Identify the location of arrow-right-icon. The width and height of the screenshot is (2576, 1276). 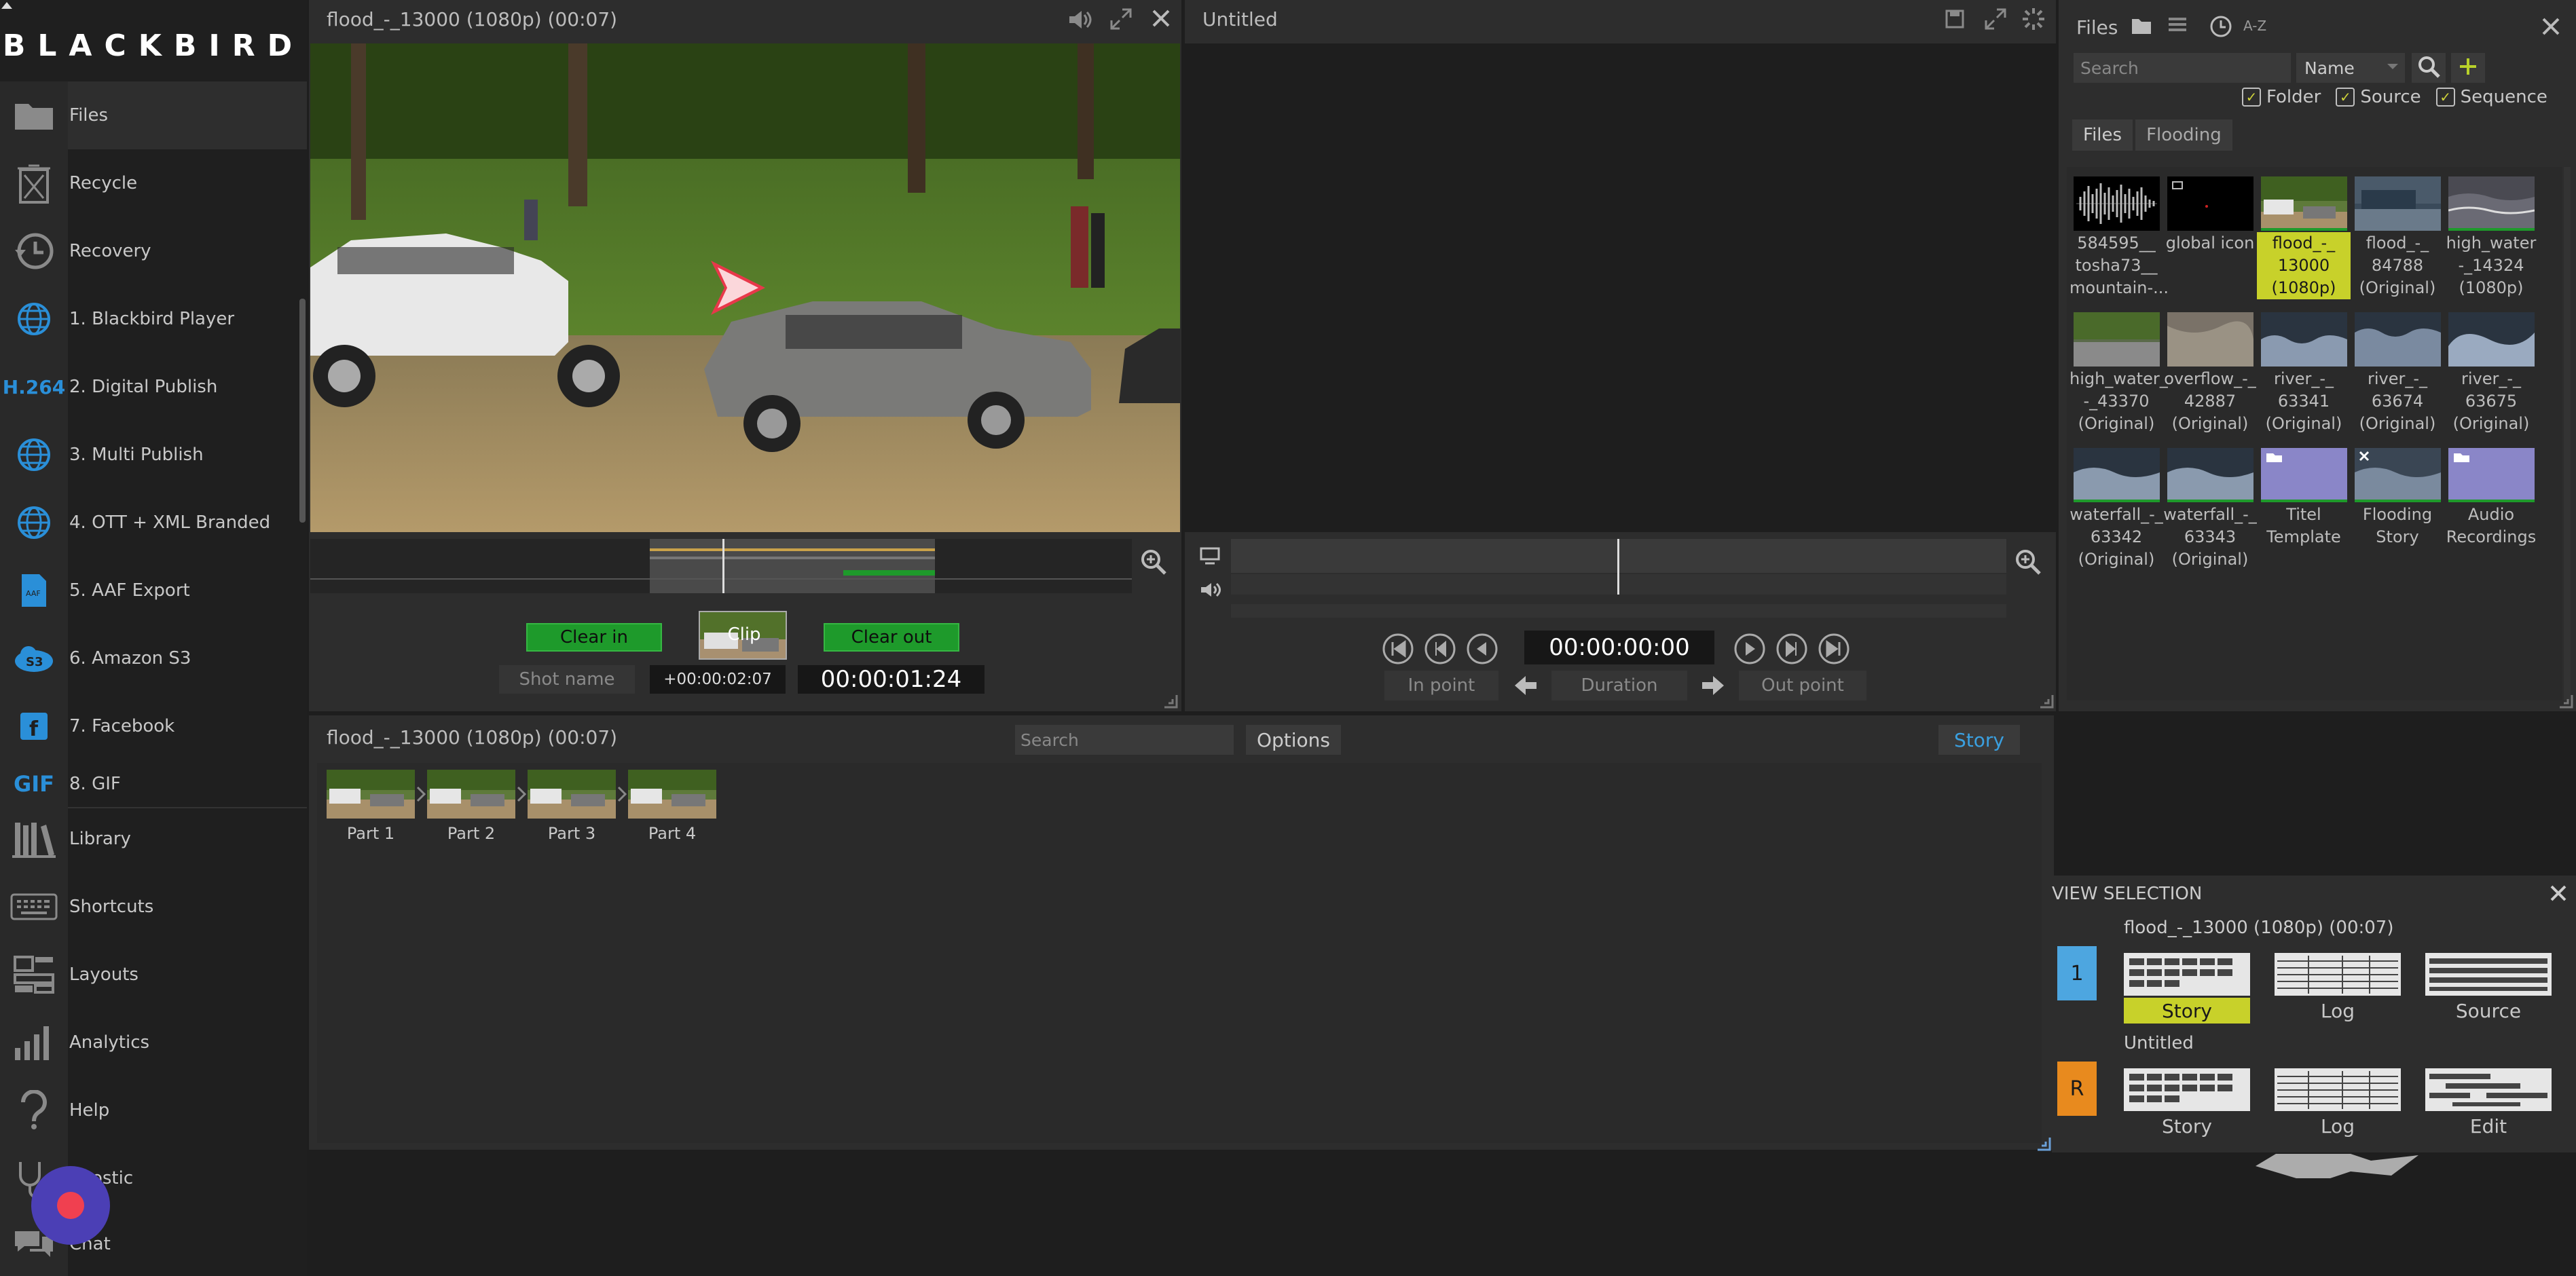
(1713, 686).